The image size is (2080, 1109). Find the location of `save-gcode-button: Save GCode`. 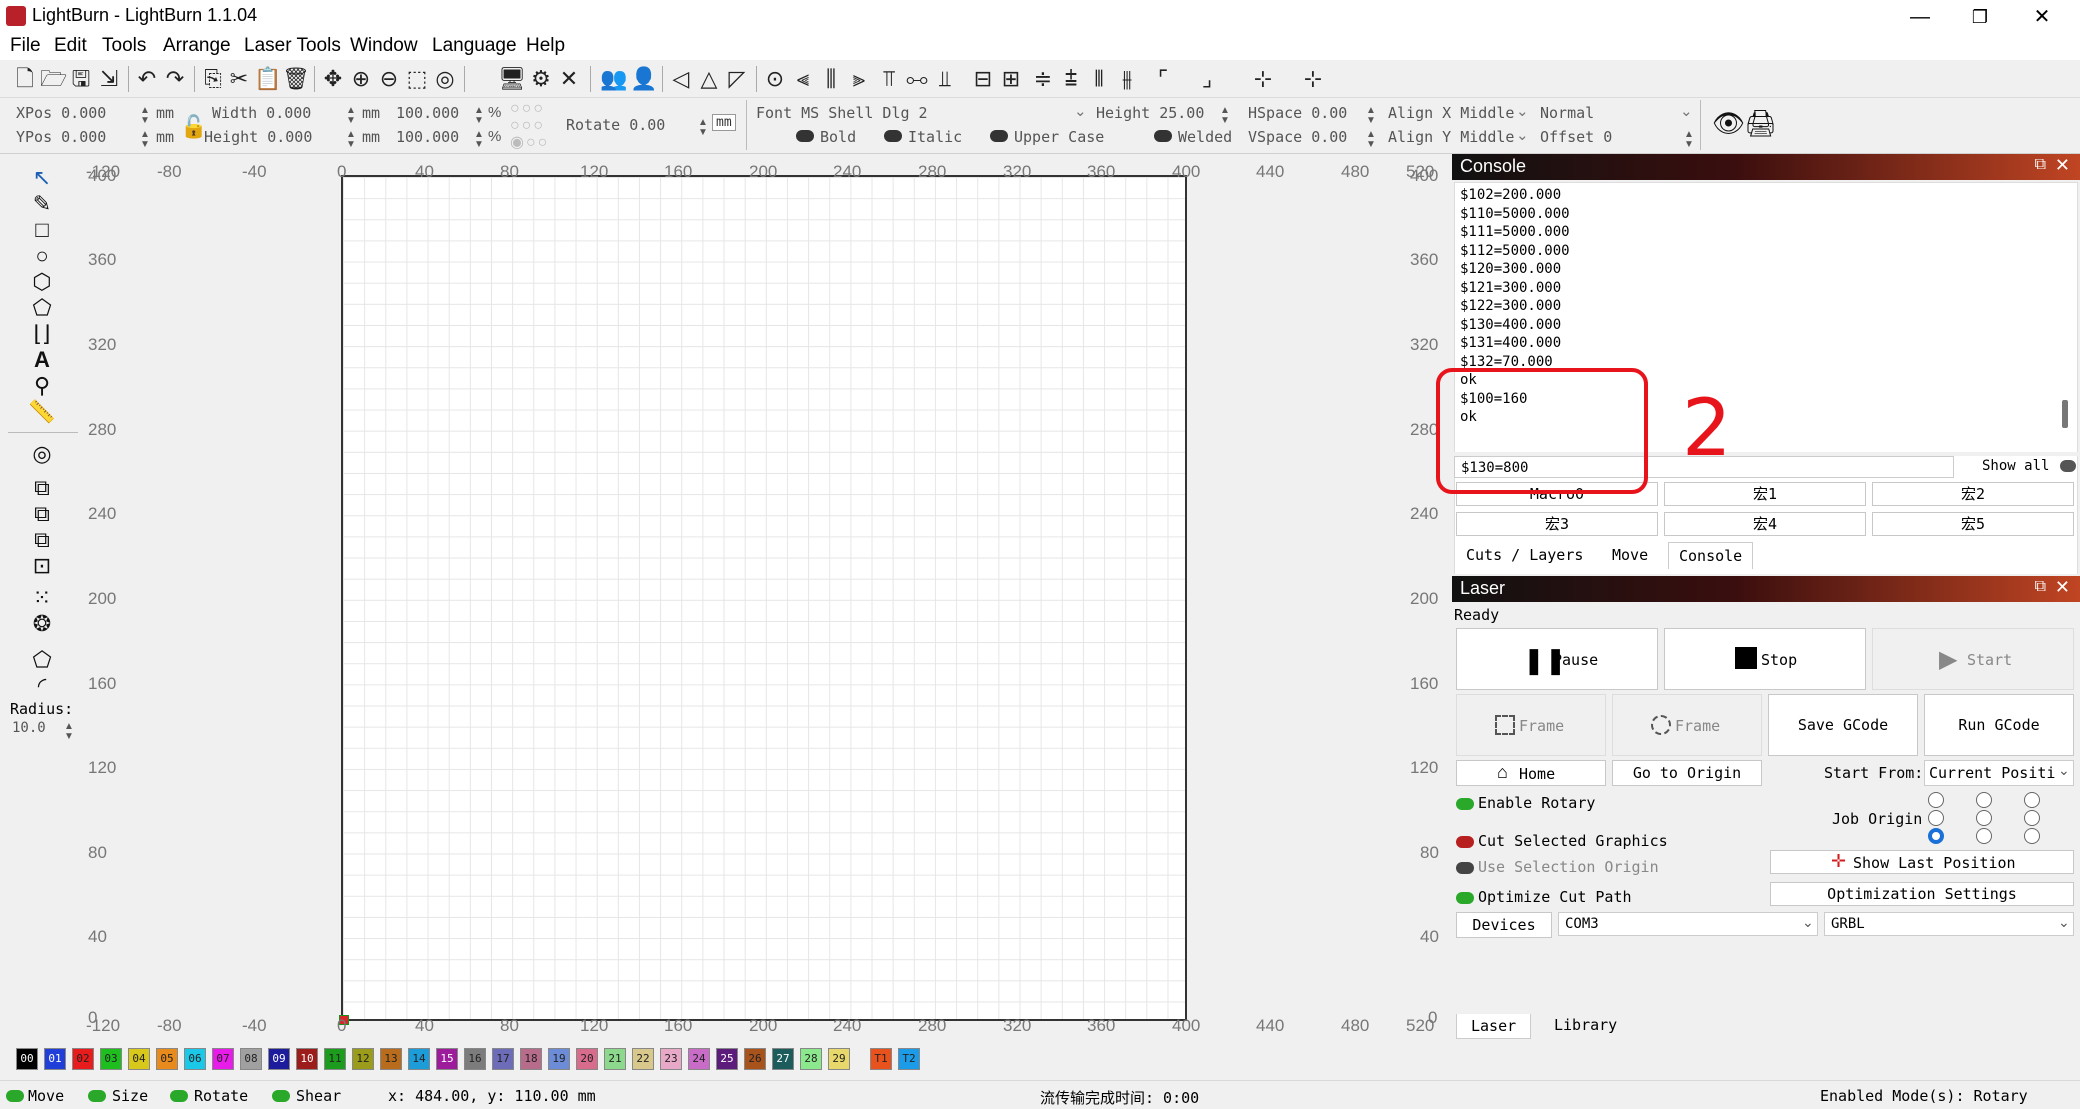

save-gcode-button: Save GCode is located at coordinates (1843, 725).